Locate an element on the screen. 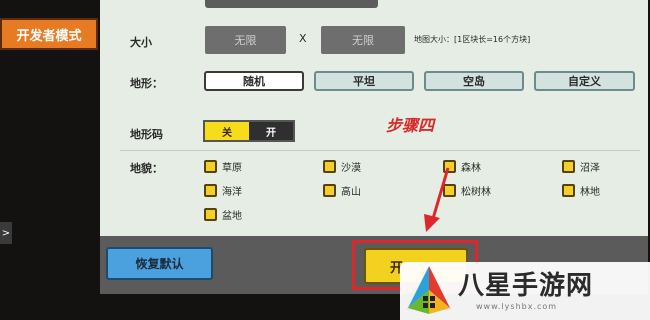 The width and height of the screenshot is (650, 320). watermark-title: 八星手游网 is located at coordinates (526, 286).